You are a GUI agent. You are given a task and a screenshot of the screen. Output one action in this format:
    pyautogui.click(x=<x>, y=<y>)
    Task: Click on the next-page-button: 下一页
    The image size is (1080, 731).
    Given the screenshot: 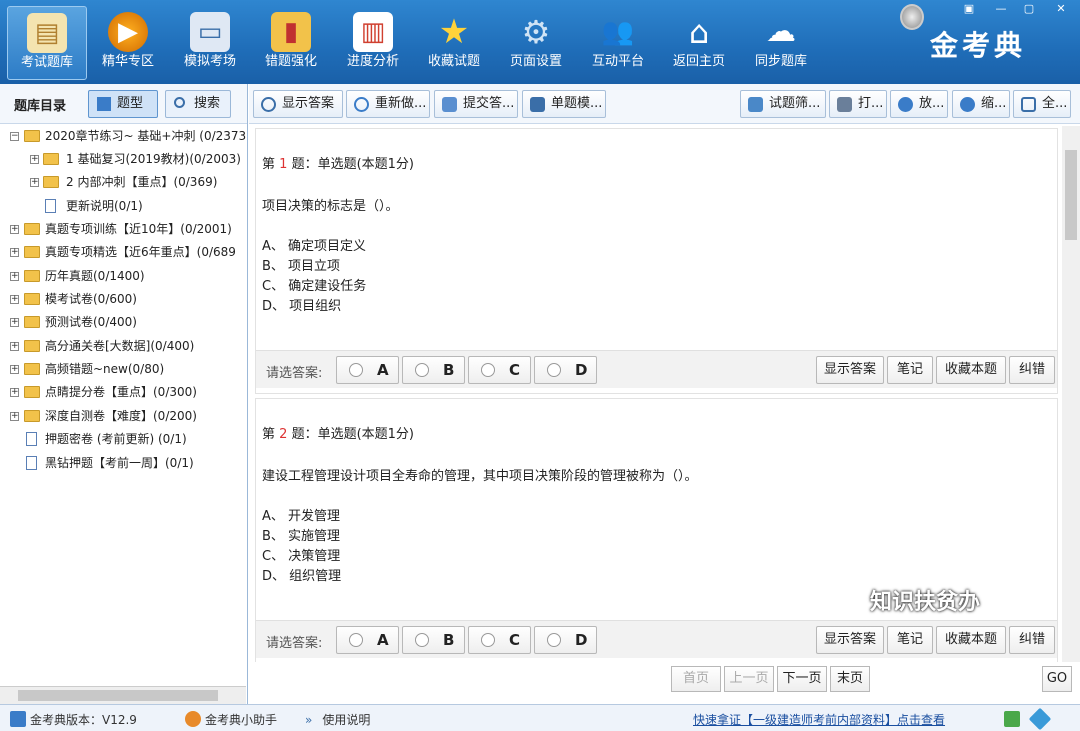 What is the action you would take?
    pyautogui.click(x=802, y=679)
    